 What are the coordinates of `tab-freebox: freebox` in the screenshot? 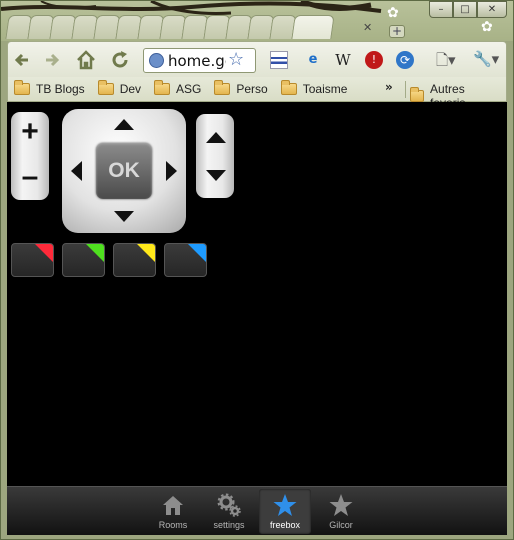 It's located at (285, 511).